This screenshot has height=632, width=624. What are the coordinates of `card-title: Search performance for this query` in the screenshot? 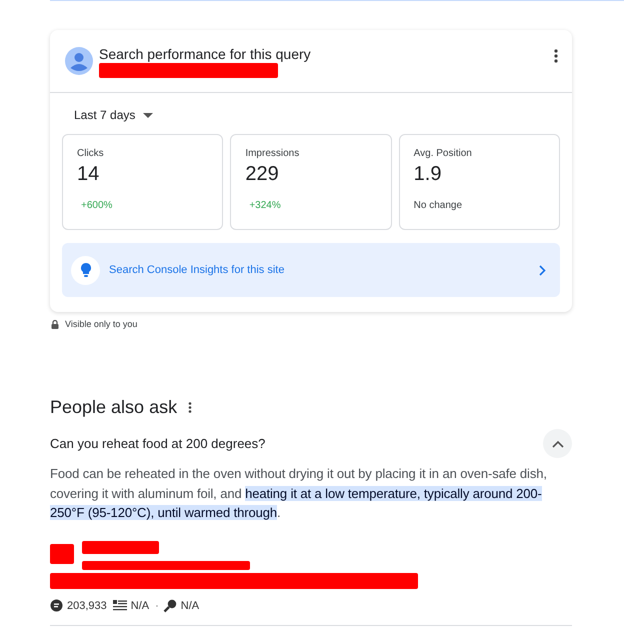 It's located at (205, 54).